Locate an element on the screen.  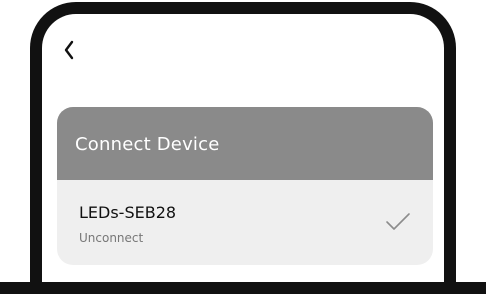
back-button is located at coordinates (70, 50).